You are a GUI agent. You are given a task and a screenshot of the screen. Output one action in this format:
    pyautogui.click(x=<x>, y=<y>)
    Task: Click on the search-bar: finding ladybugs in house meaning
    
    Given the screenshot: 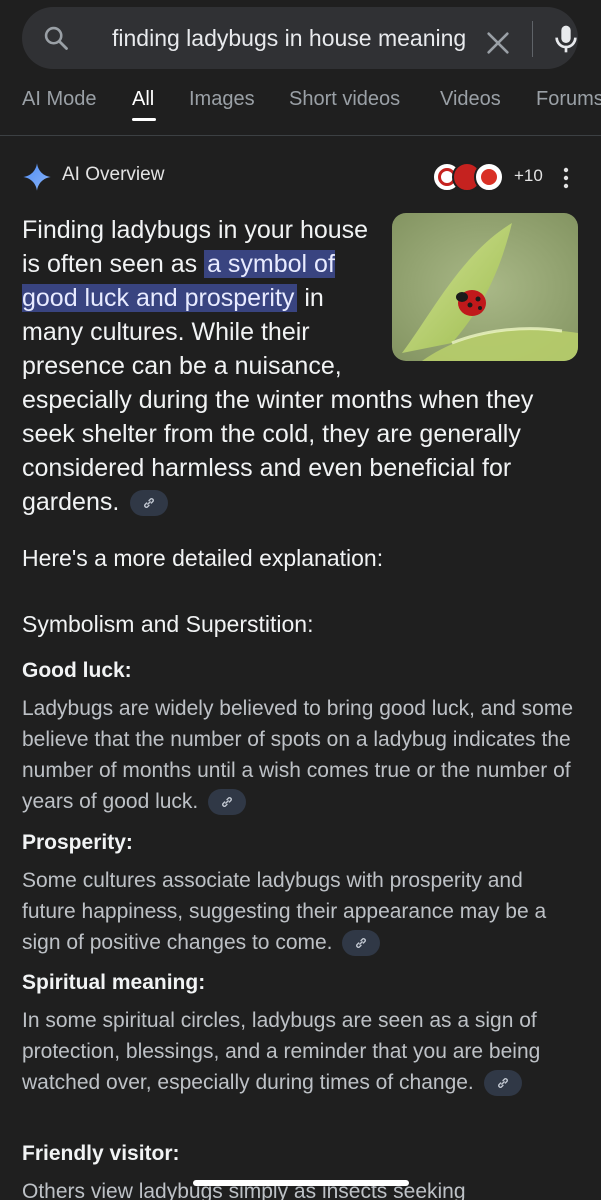 What is the action you would take?
    pyautogui.click(x=300, y=38)
    